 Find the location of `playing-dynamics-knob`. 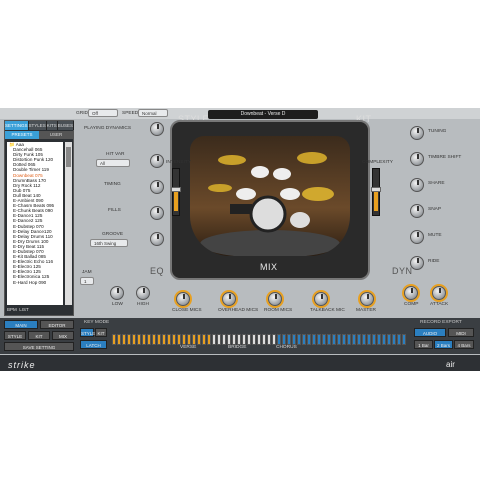

playing-dynamics-knob is located at coordinates (157, 129).